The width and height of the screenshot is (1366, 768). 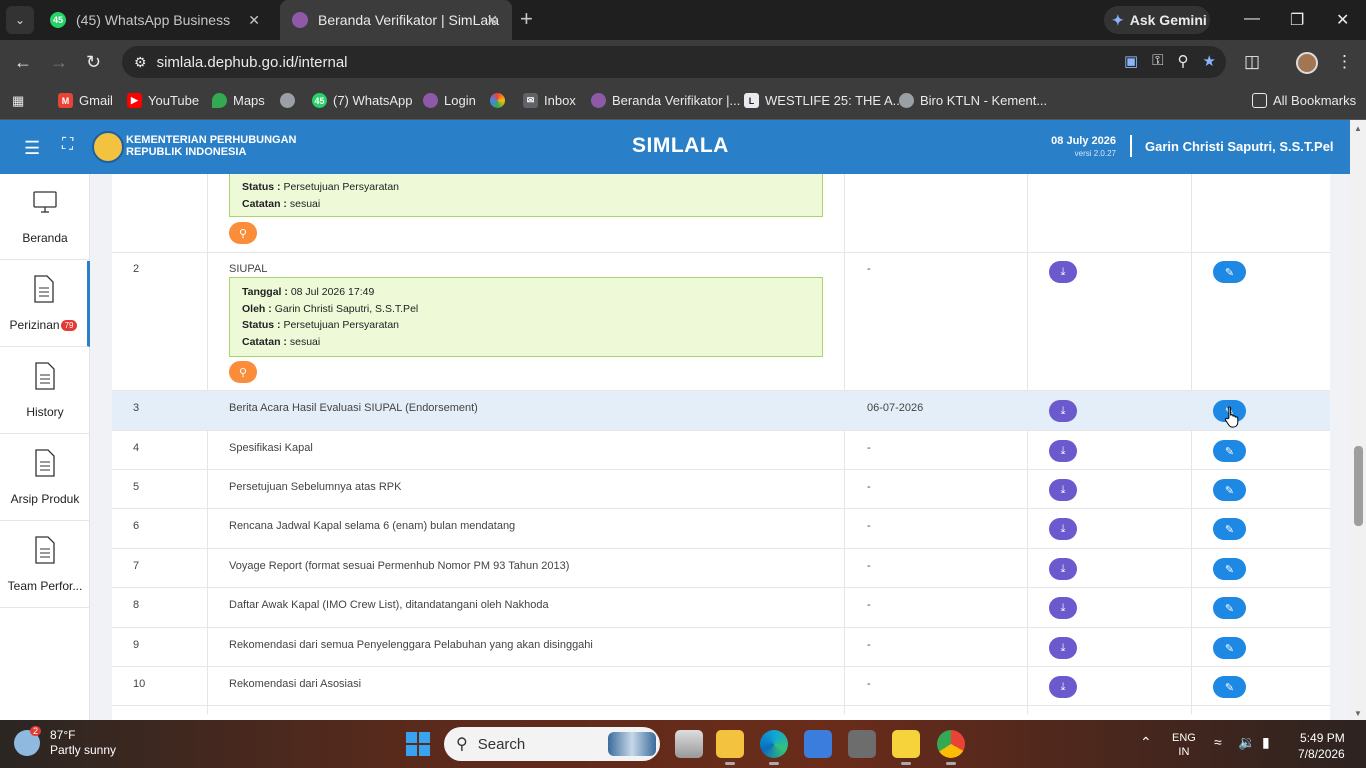 I want to click on page-scrollbar: ▲ ▼, so click(x=1358, y=420).